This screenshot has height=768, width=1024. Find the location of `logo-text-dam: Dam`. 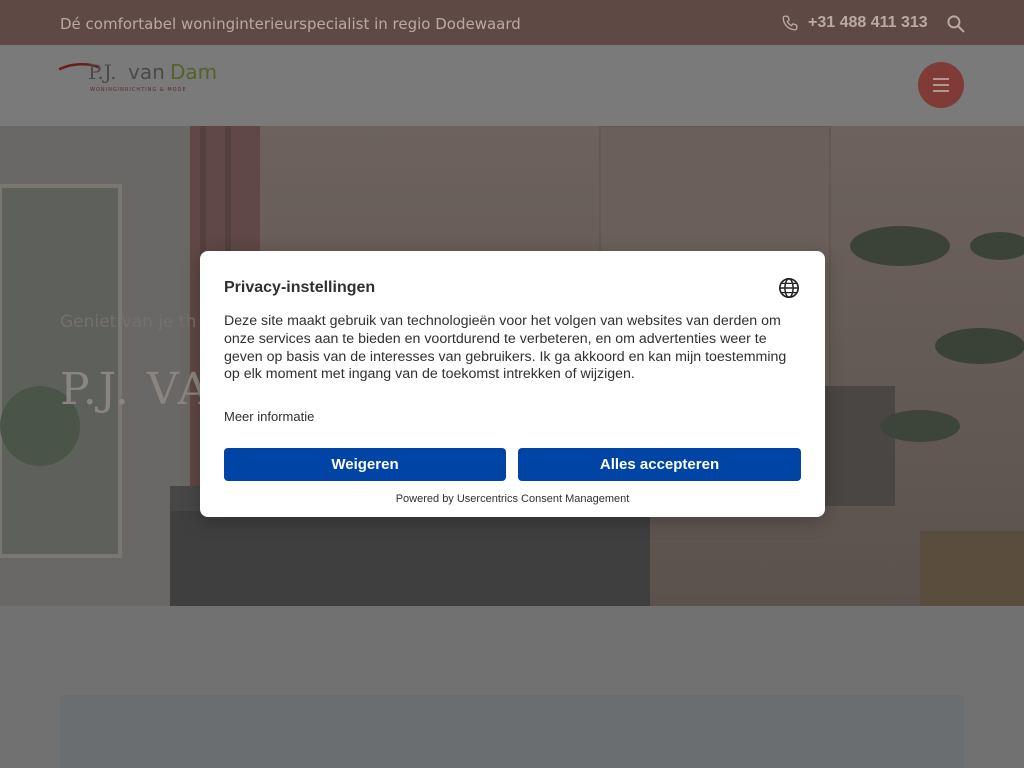

logo-text-dam: Dam is located at coordinates (193, 72).